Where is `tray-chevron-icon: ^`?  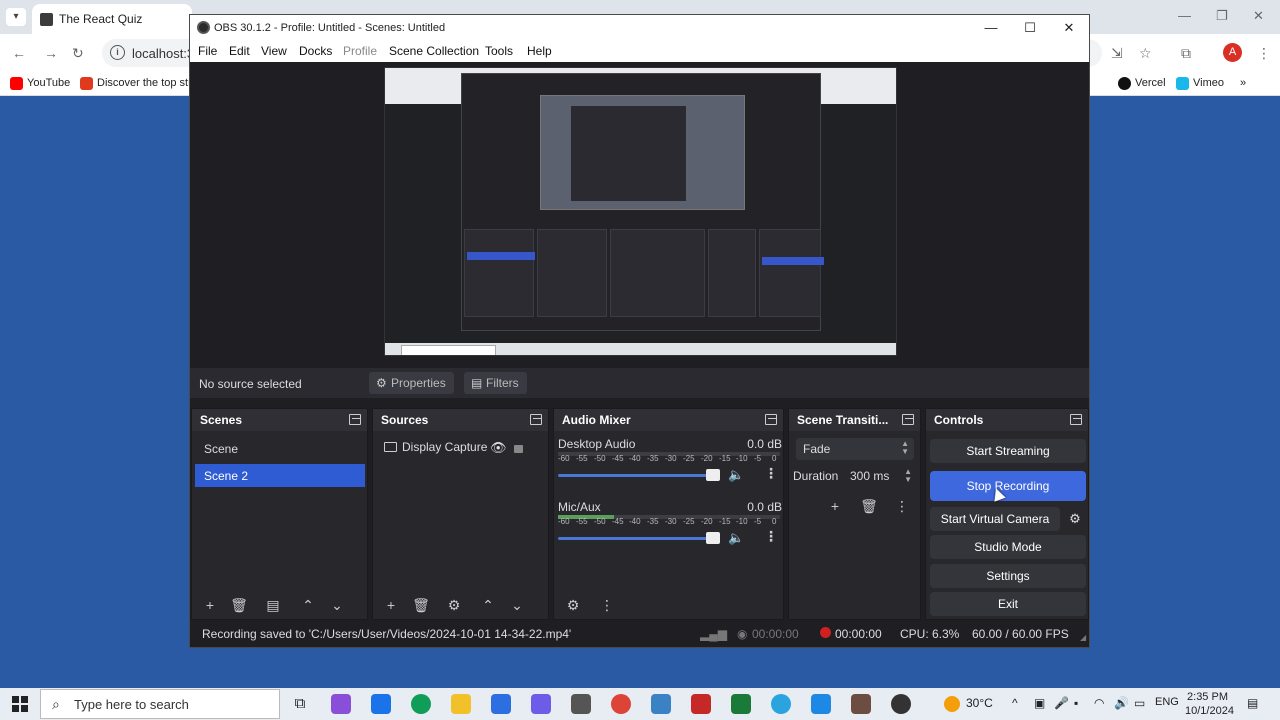 tray-chevron-icon: ^ is located at coordinates (1015, 703).